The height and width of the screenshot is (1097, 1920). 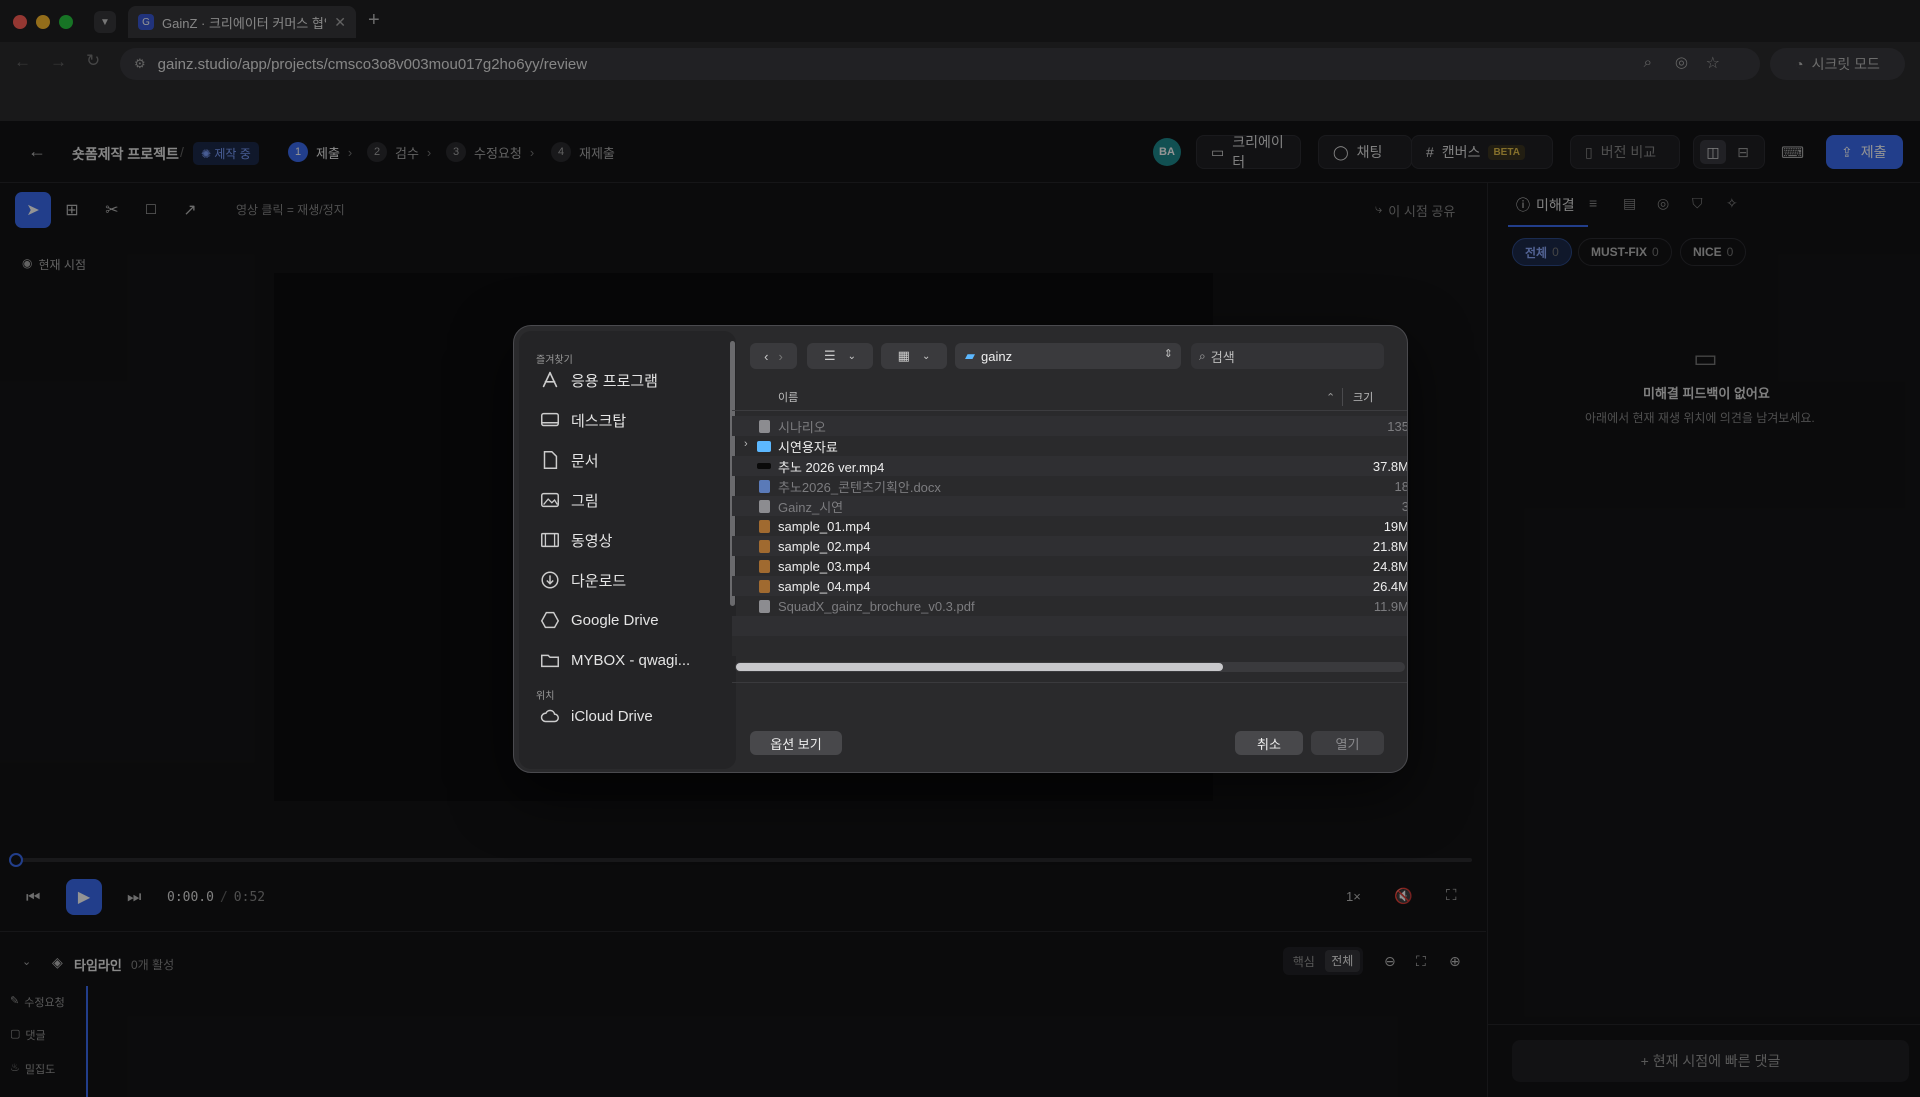 I want to click on sidebar-item-icloud: iCloud Drive, so click(x=596, y=716).